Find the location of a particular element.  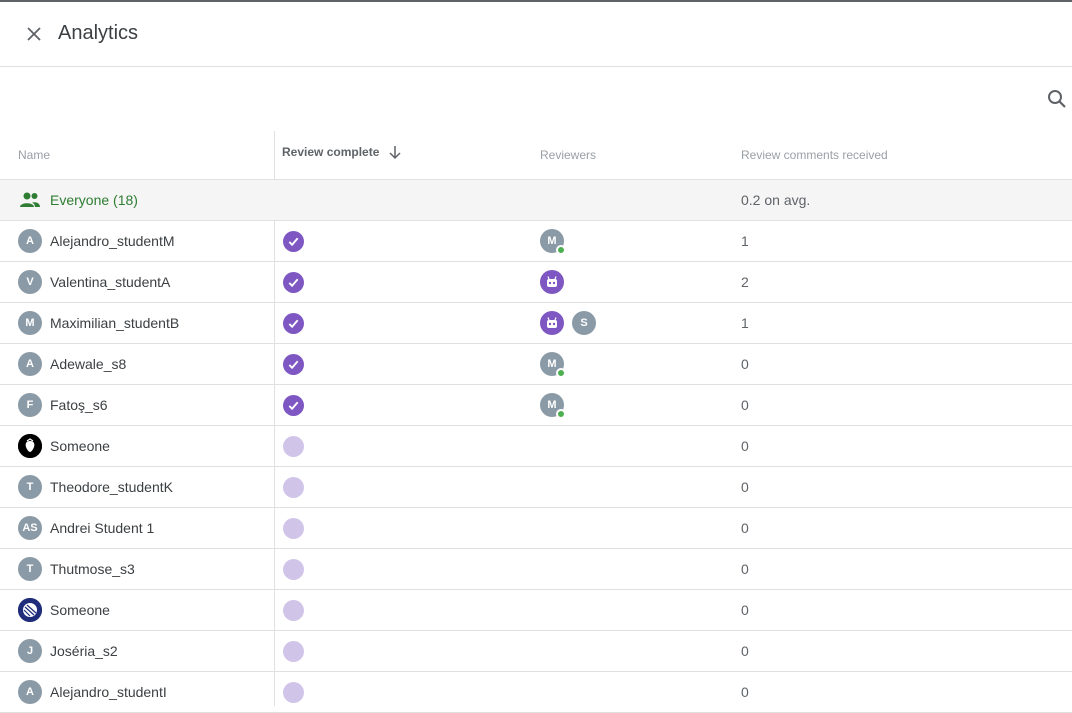

name-cell: A Alejandro_studentI is located at coordinates (143, 692).